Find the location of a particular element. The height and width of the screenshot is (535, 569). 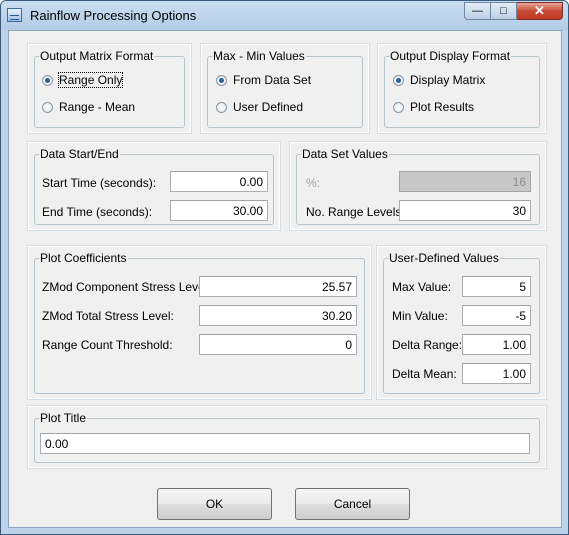

close-icon: ✕ is located at coordinates (539, 10).